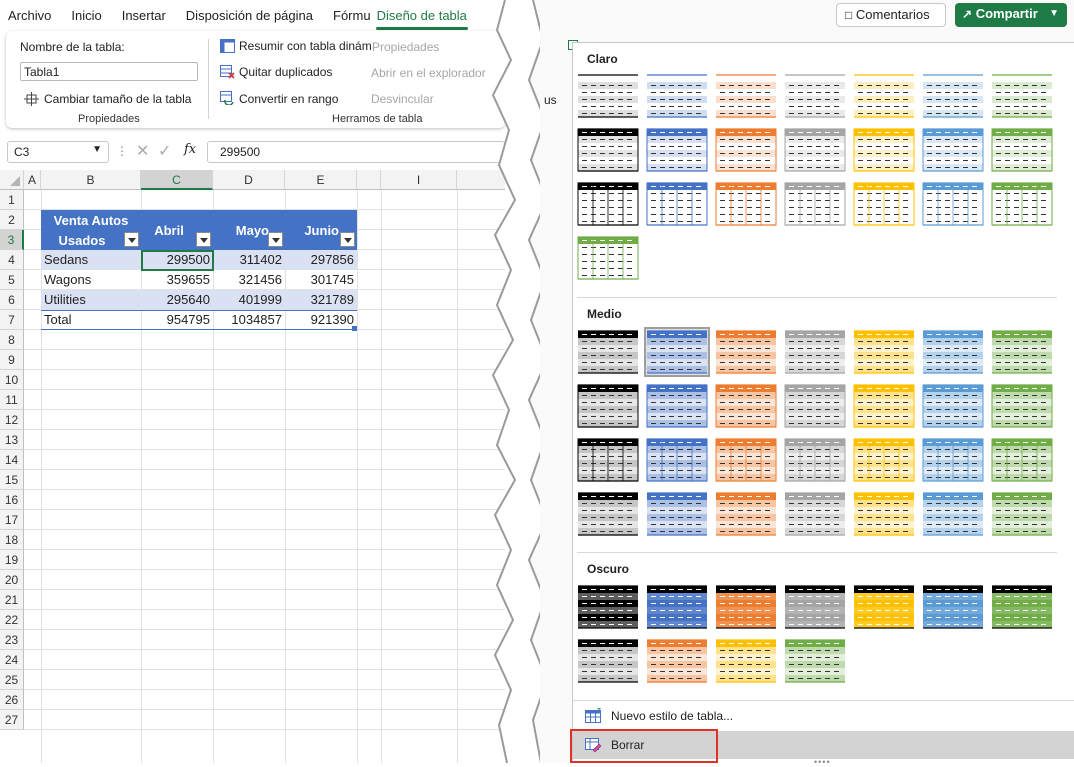 The height and width of the screenshot is (767, 1074). I want to click on col-header-a: A, so click(32, 180).